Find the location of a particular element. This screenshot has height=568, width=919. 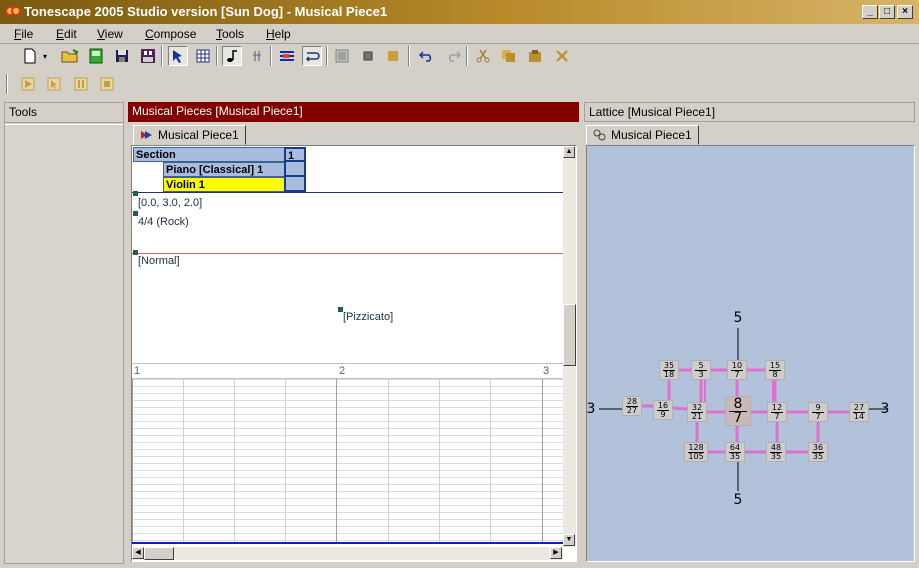

lattice-node: 64 35 is located at coordinates (735, 452).